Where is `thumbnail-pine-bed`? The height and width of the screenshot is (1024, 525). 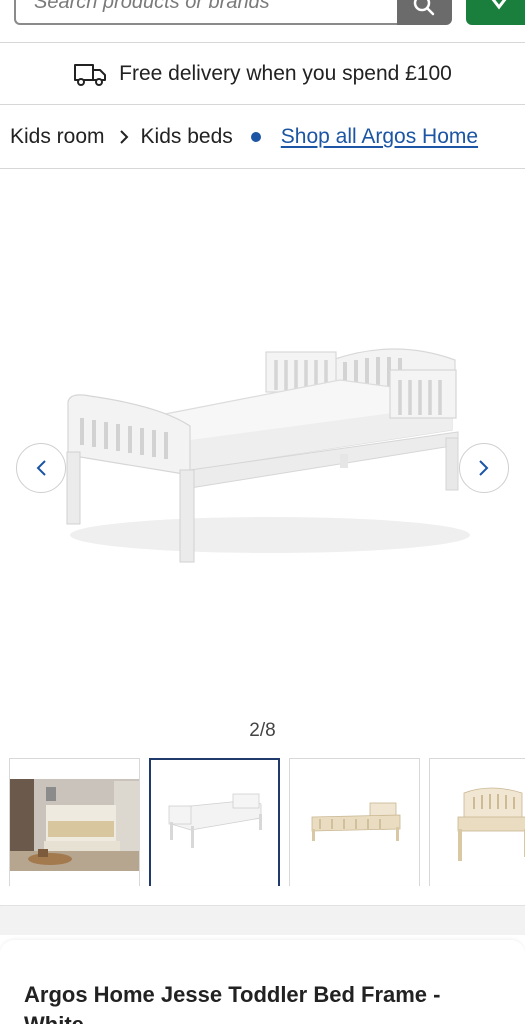 thumbnail-pine-bed is located at coordinates (354, 823).